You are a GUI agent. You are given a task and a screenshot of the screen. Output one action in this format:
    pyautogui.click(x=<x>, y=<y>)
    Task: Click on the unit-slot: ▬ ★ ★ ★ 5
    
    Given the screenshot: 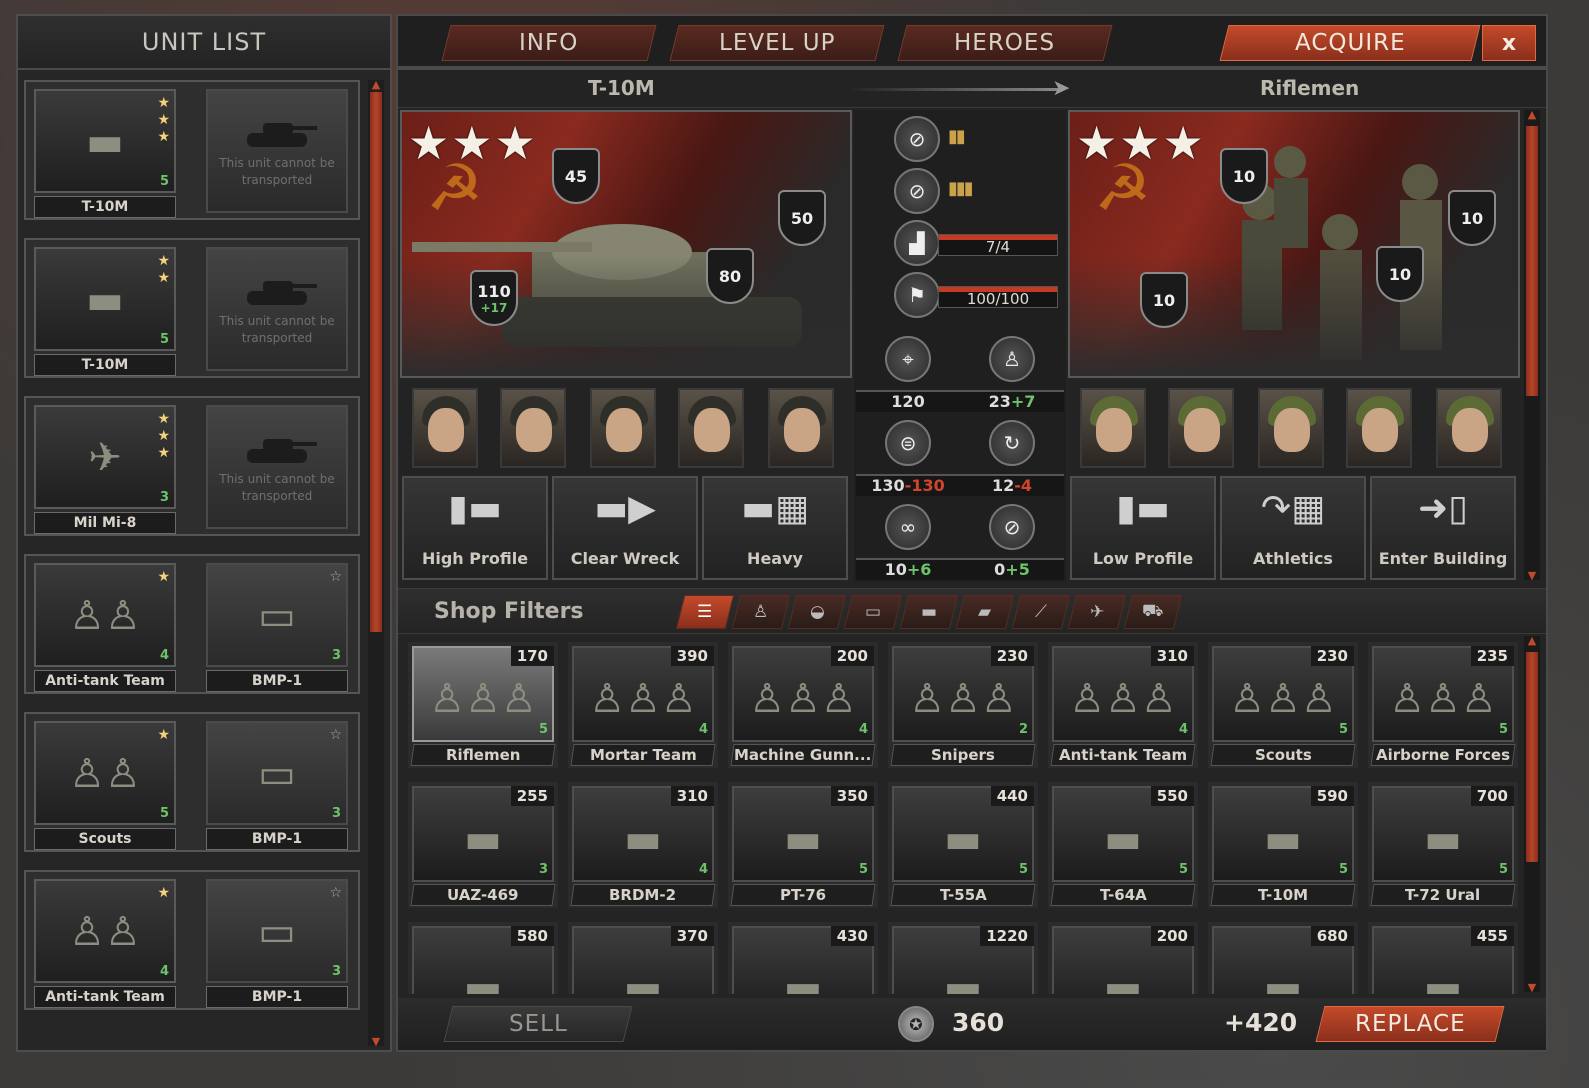 What is the action you would take?
    pyautogui.click(x=105, y=141)
    